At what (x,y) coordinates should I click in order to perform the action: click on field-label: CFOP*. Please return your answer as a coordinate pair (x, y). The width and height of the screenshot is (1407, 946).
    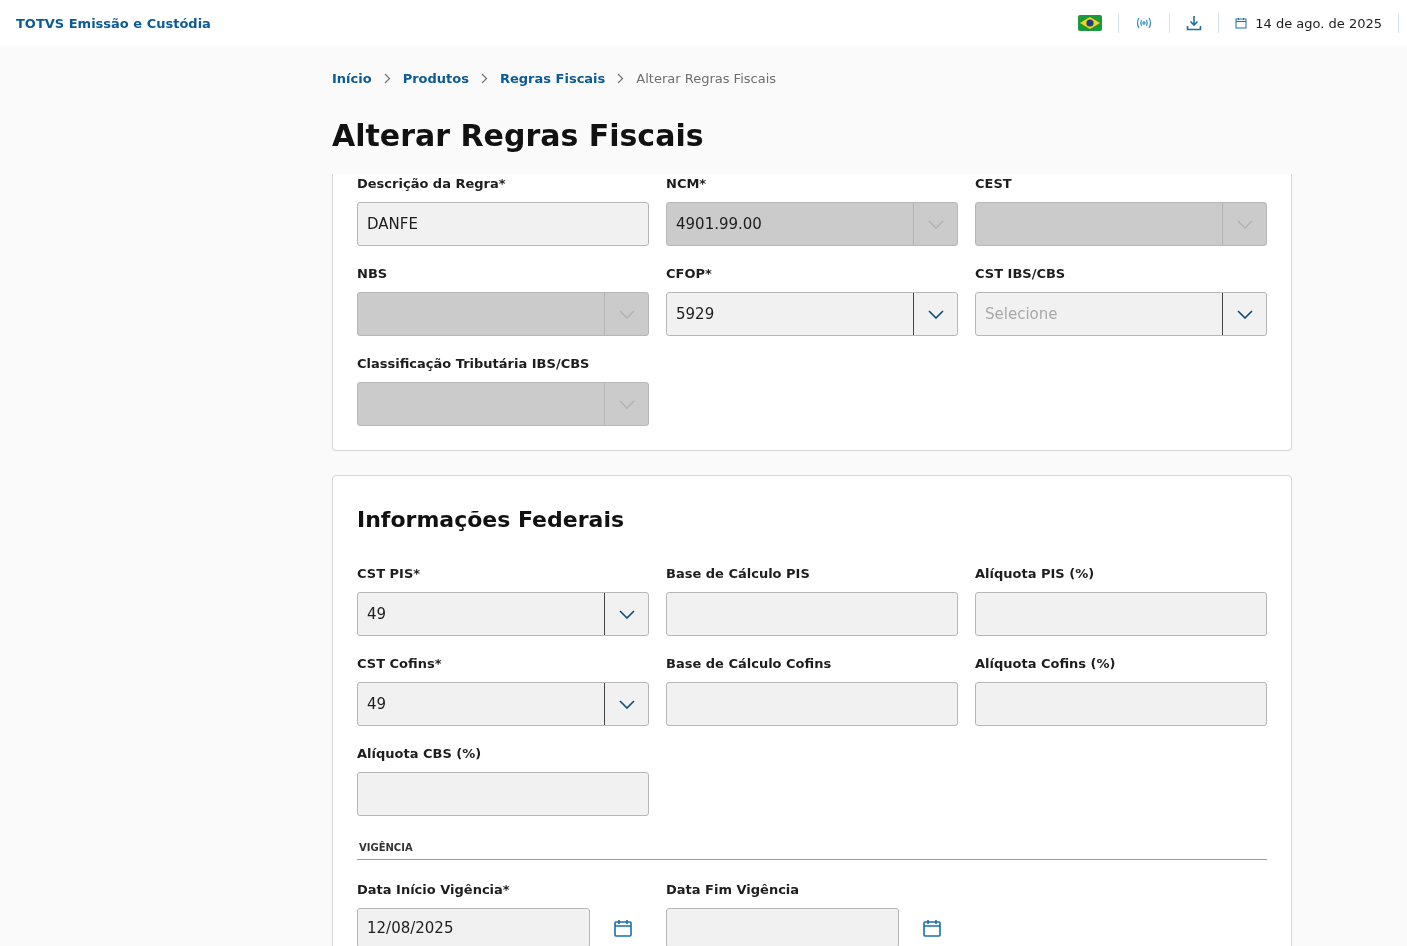
    Looking at the image, I should click on (689, 274).